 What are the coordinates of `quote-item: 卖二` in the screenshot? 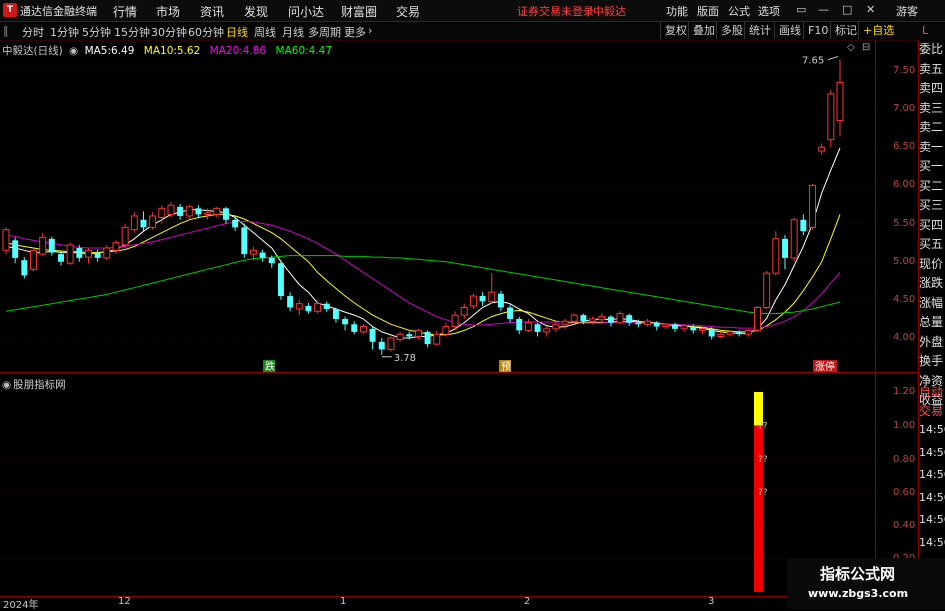 It's located at (932, 127).